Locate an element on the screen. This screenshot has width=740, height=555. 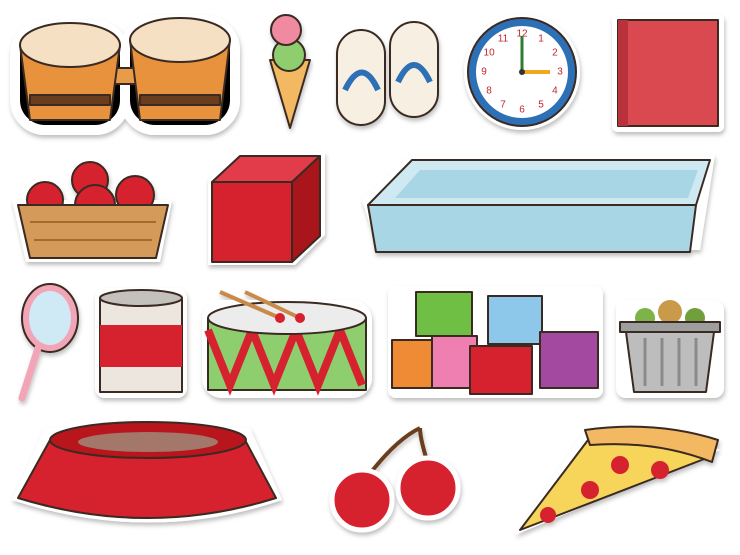
apple-basket-sticker is located at coordinates (92, 211).